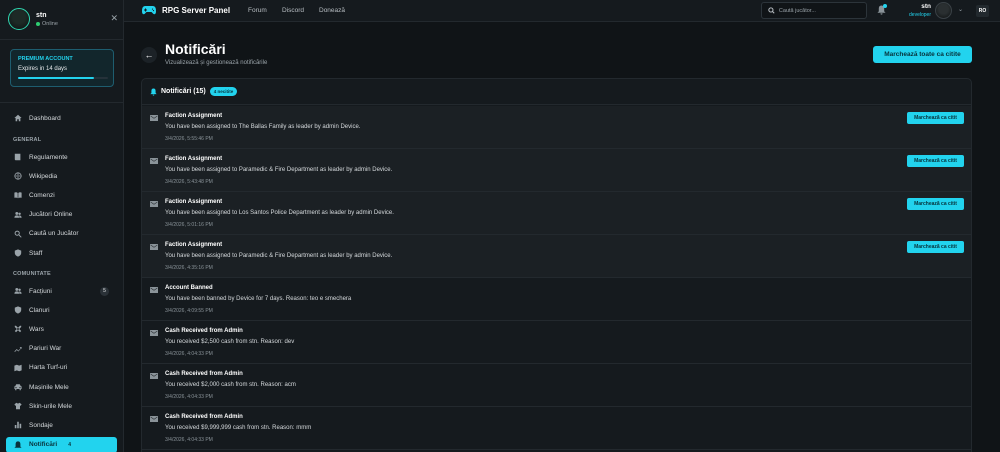 The height and width of the screenshot is (452, 1000). I want to click on sidebar-item-comenzi: Comenzi, so click(61, 195).